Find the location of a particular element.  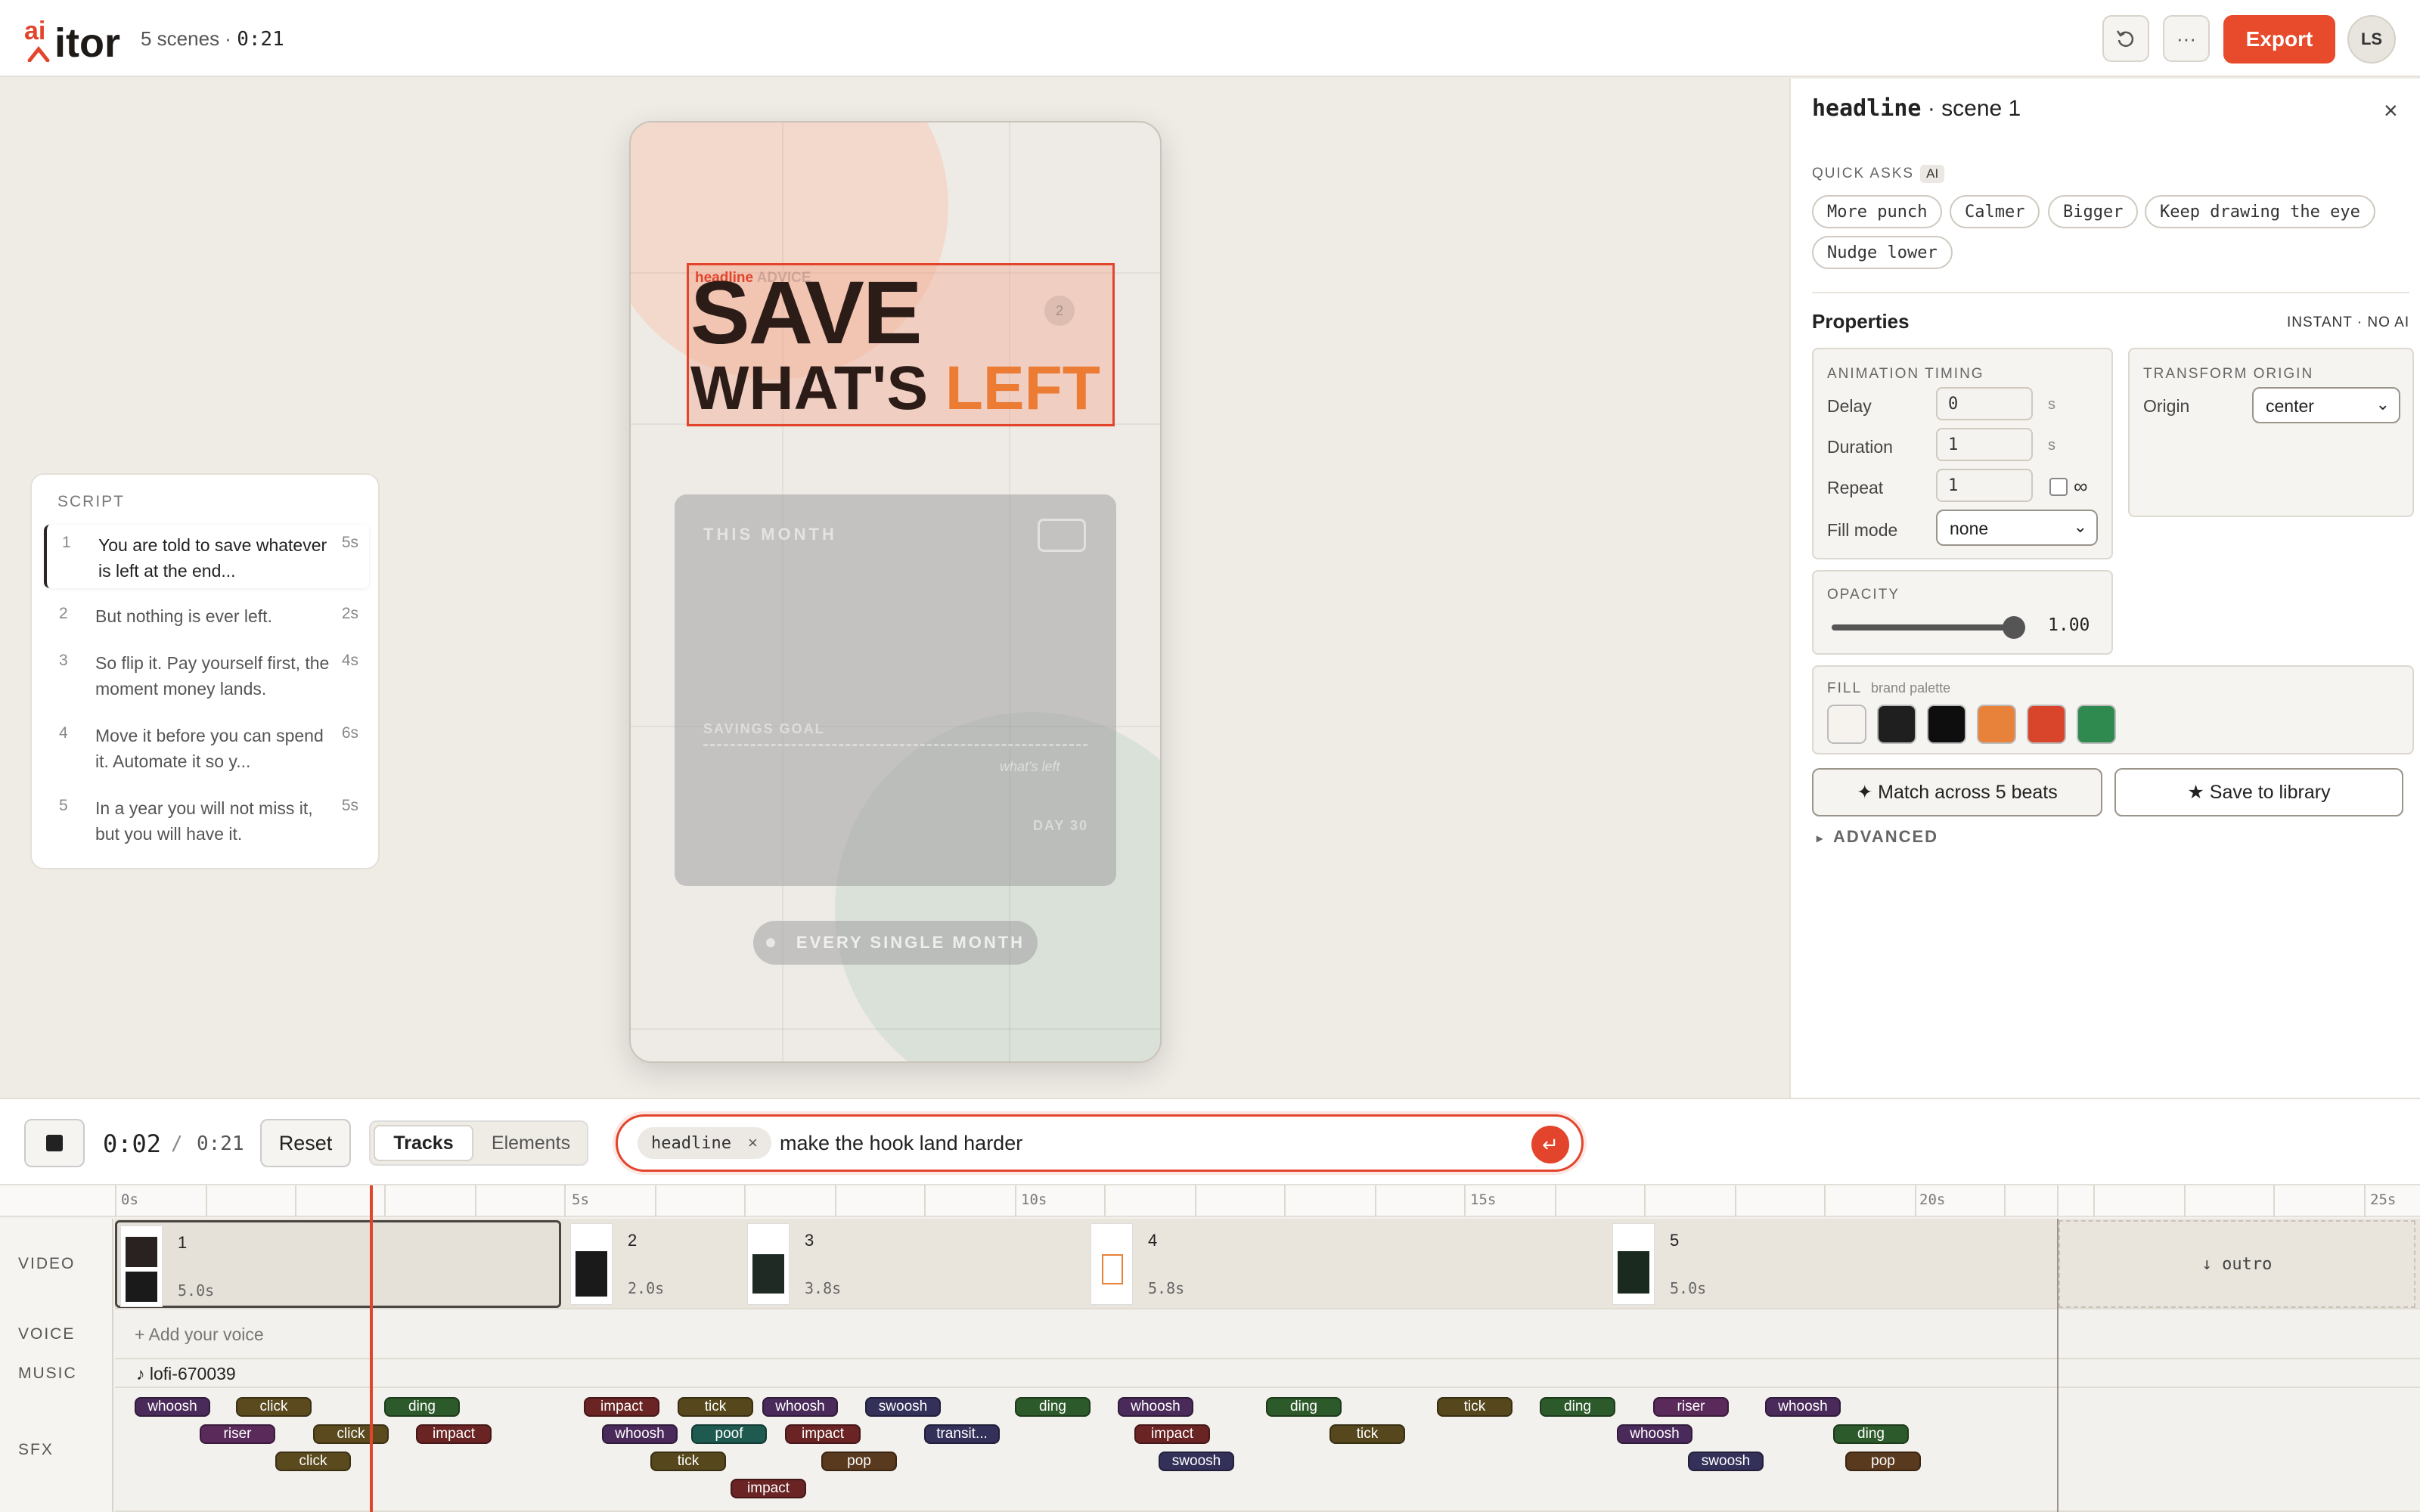

advanced-toggle: ▸ ADVANCED is located at coordinates (1877, 837).